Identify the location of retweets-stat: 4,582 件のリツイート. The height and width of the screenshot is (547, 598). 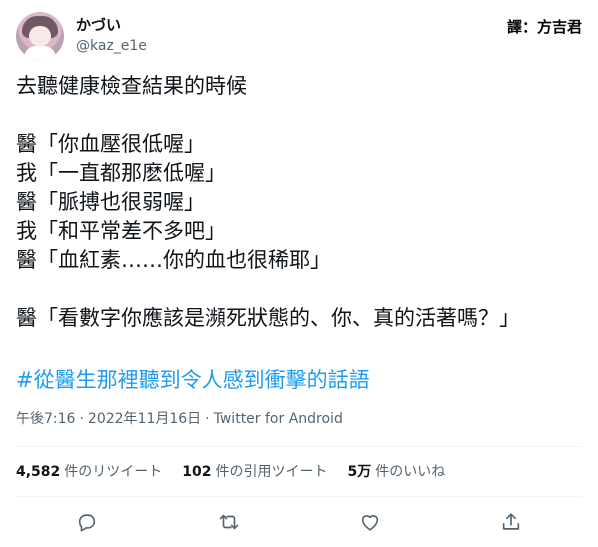
(89, 472).